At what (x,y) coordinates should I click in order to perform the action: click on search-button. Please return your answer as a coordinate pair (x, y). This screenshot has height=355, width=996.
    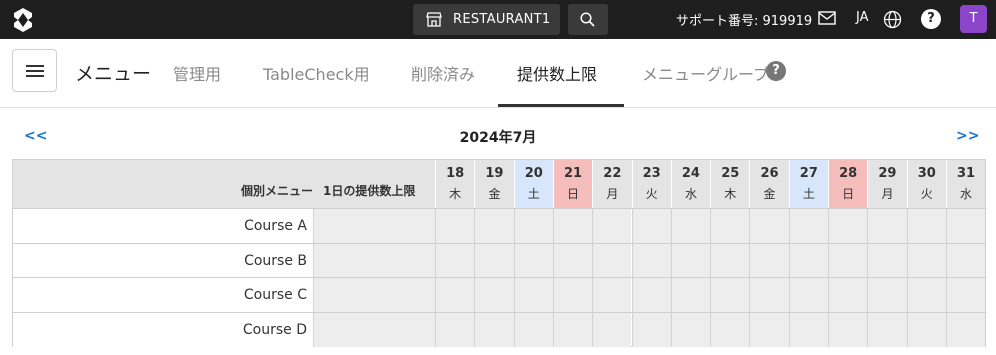
    Looking at the image, I should click on (588, 19).